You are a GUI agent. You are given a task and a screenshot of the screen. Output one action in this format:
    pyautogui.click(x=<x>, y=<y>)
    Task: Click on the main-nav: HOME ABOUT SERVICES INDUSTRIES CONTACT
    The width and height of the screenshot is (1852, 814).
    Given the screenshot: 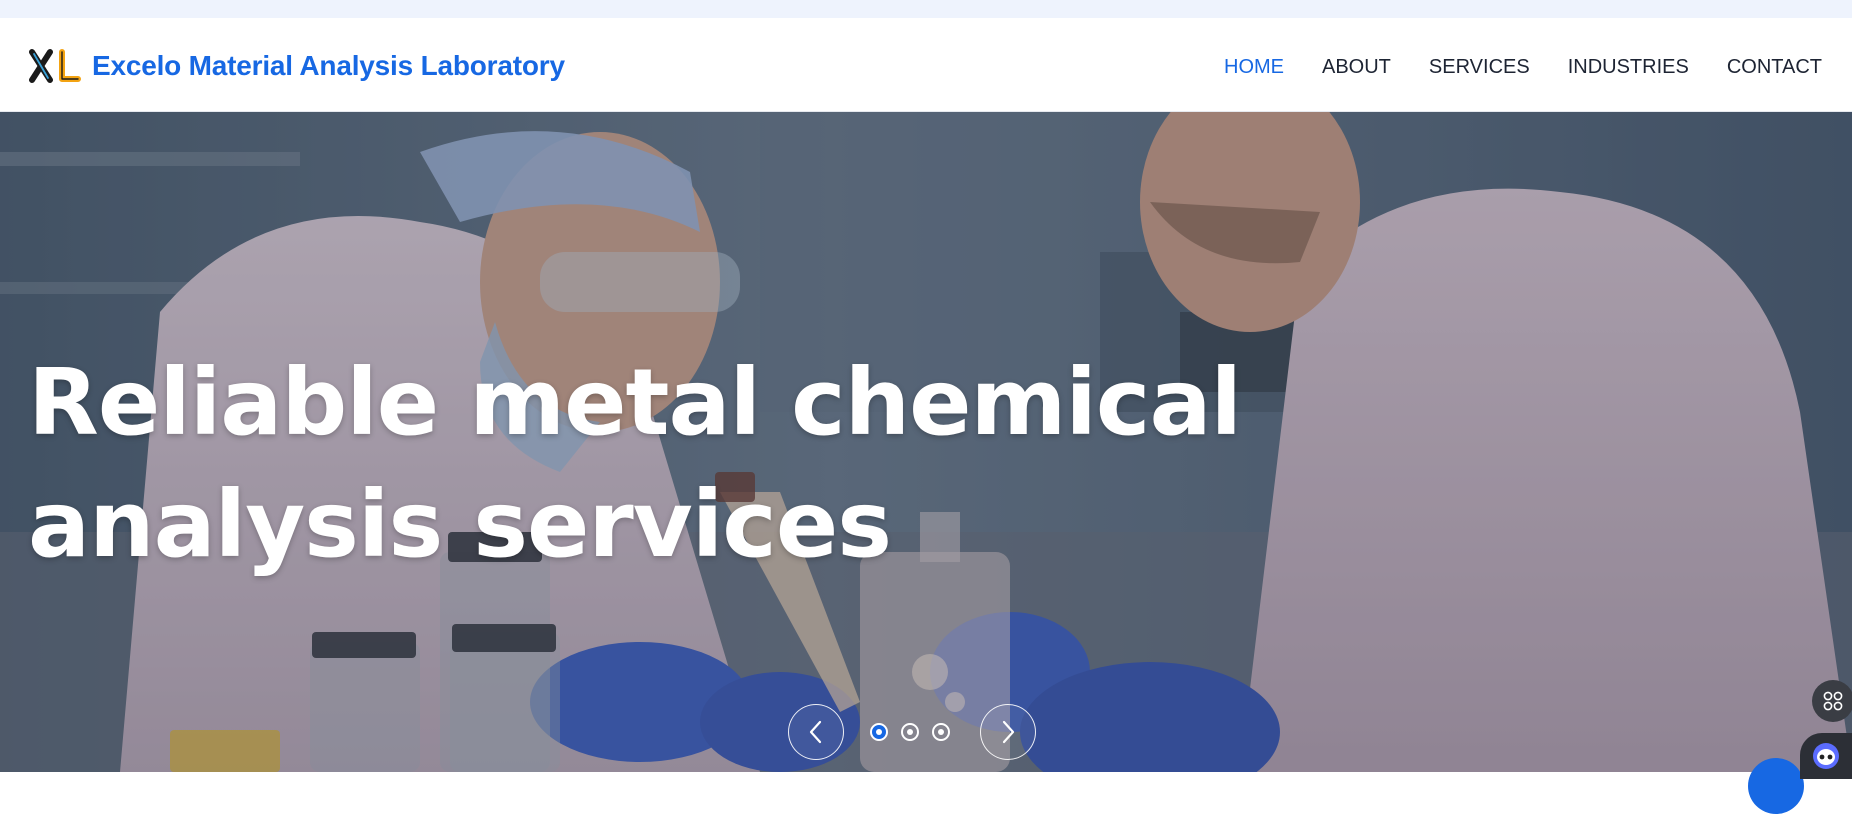 What is the action you would take?
    pyautogui.click(x=1504, y=67)
    